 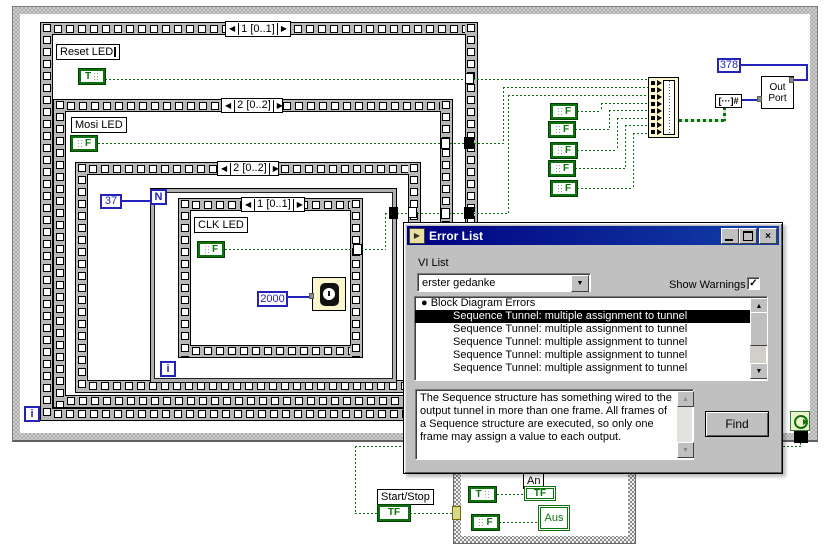 What do you see at coordinates (252, 105) in the screenshot?
I see `sequence-2-header: ◀ 2 [0..2] ▶` at bounding box center [252, 105].